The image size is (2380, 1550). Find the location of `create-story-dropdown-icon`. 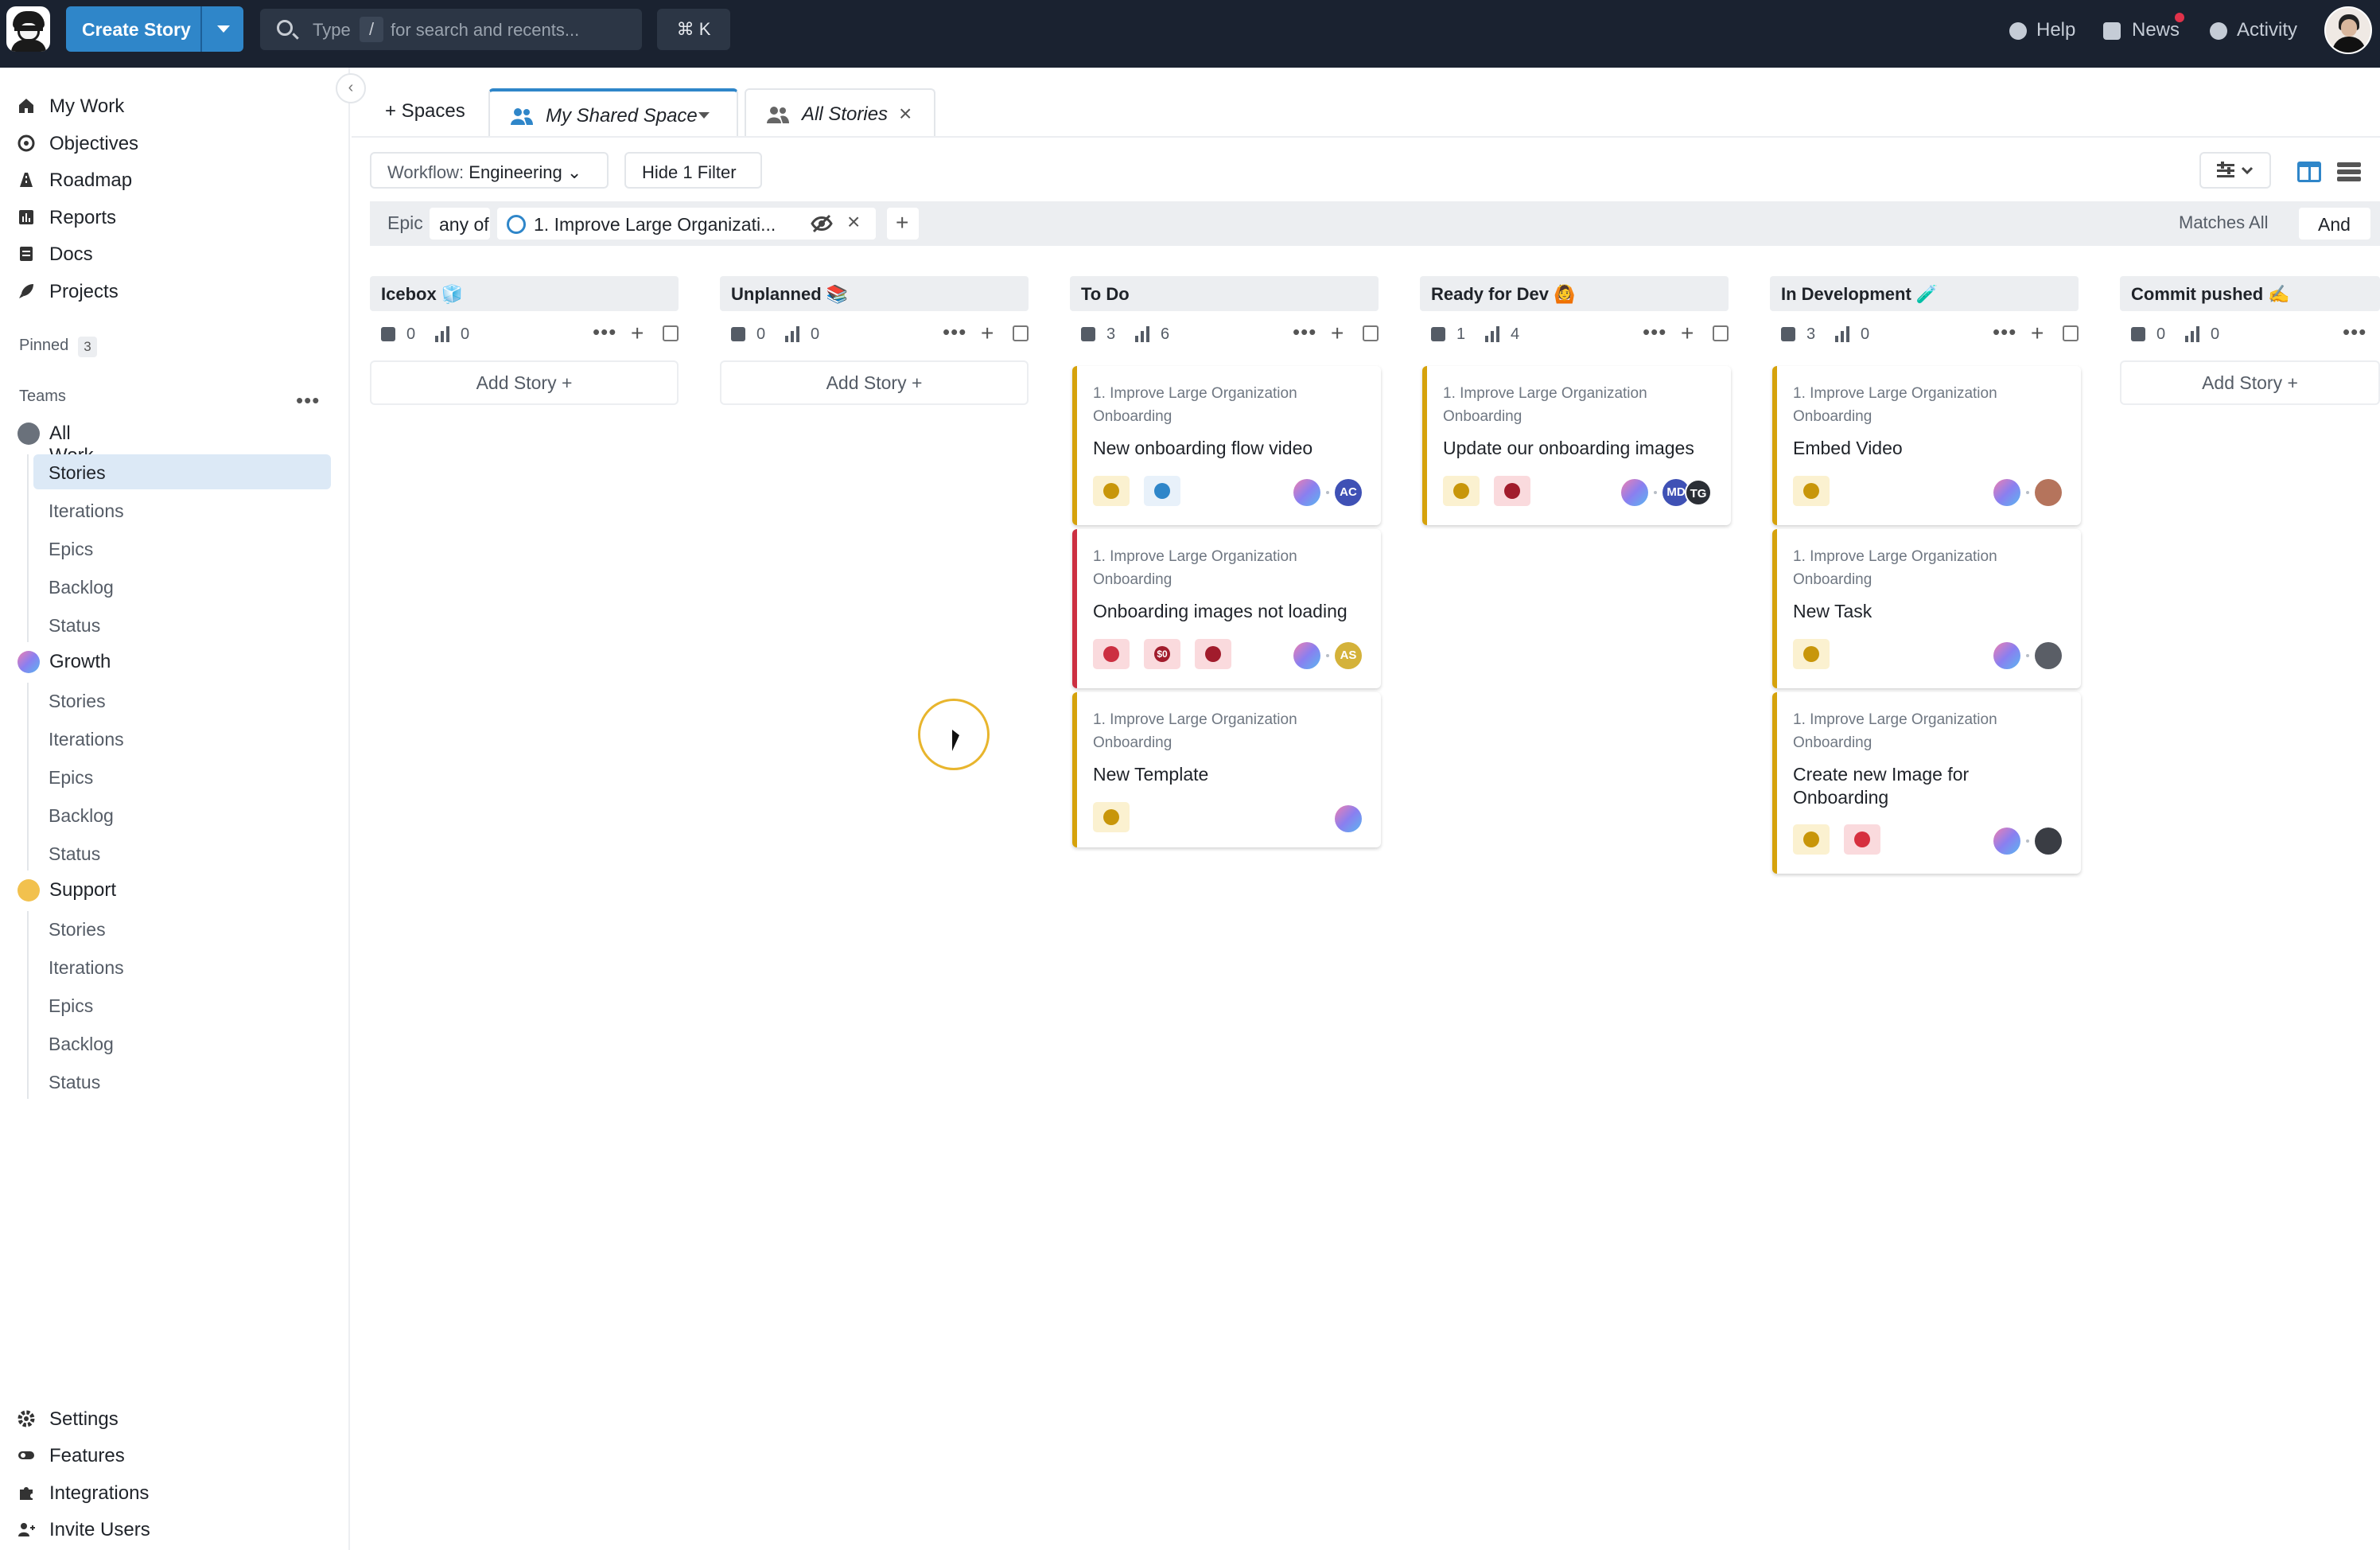

create-story-dropdown-icon is located at coordinates (223, 29).